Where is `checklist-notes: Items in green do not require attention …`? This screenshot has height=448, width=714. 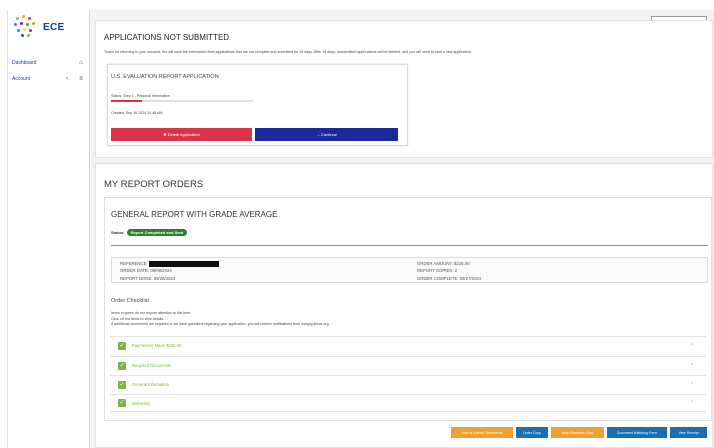 checklist-notes: Items in green do not require attention … is located at coordinates (220, 319).